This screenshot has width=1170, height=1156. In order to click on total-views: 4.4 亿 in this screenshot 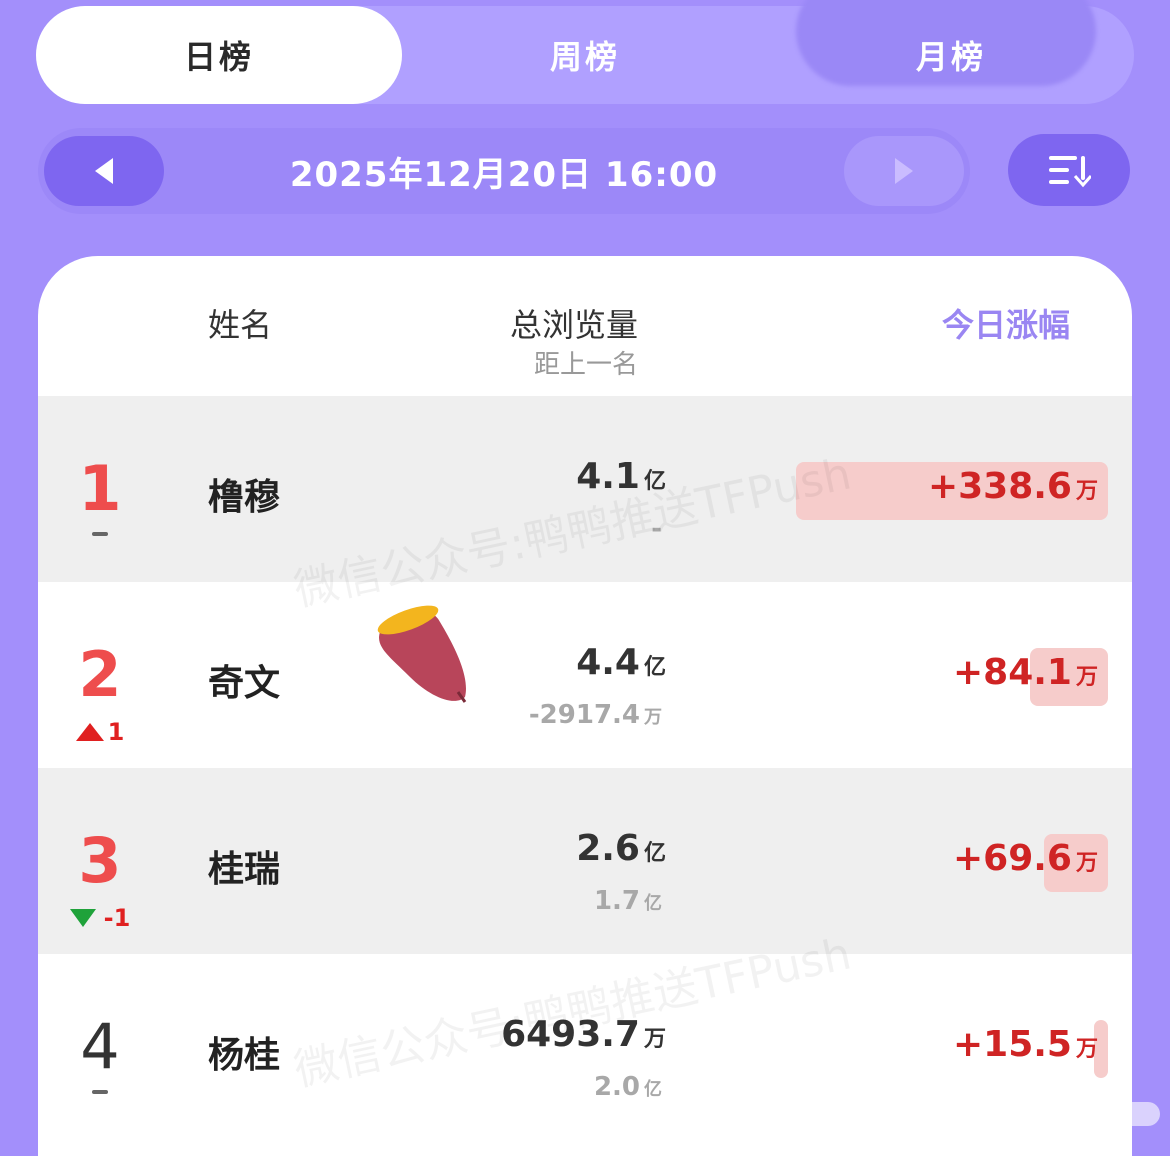, I will do `click(621, 662)`.